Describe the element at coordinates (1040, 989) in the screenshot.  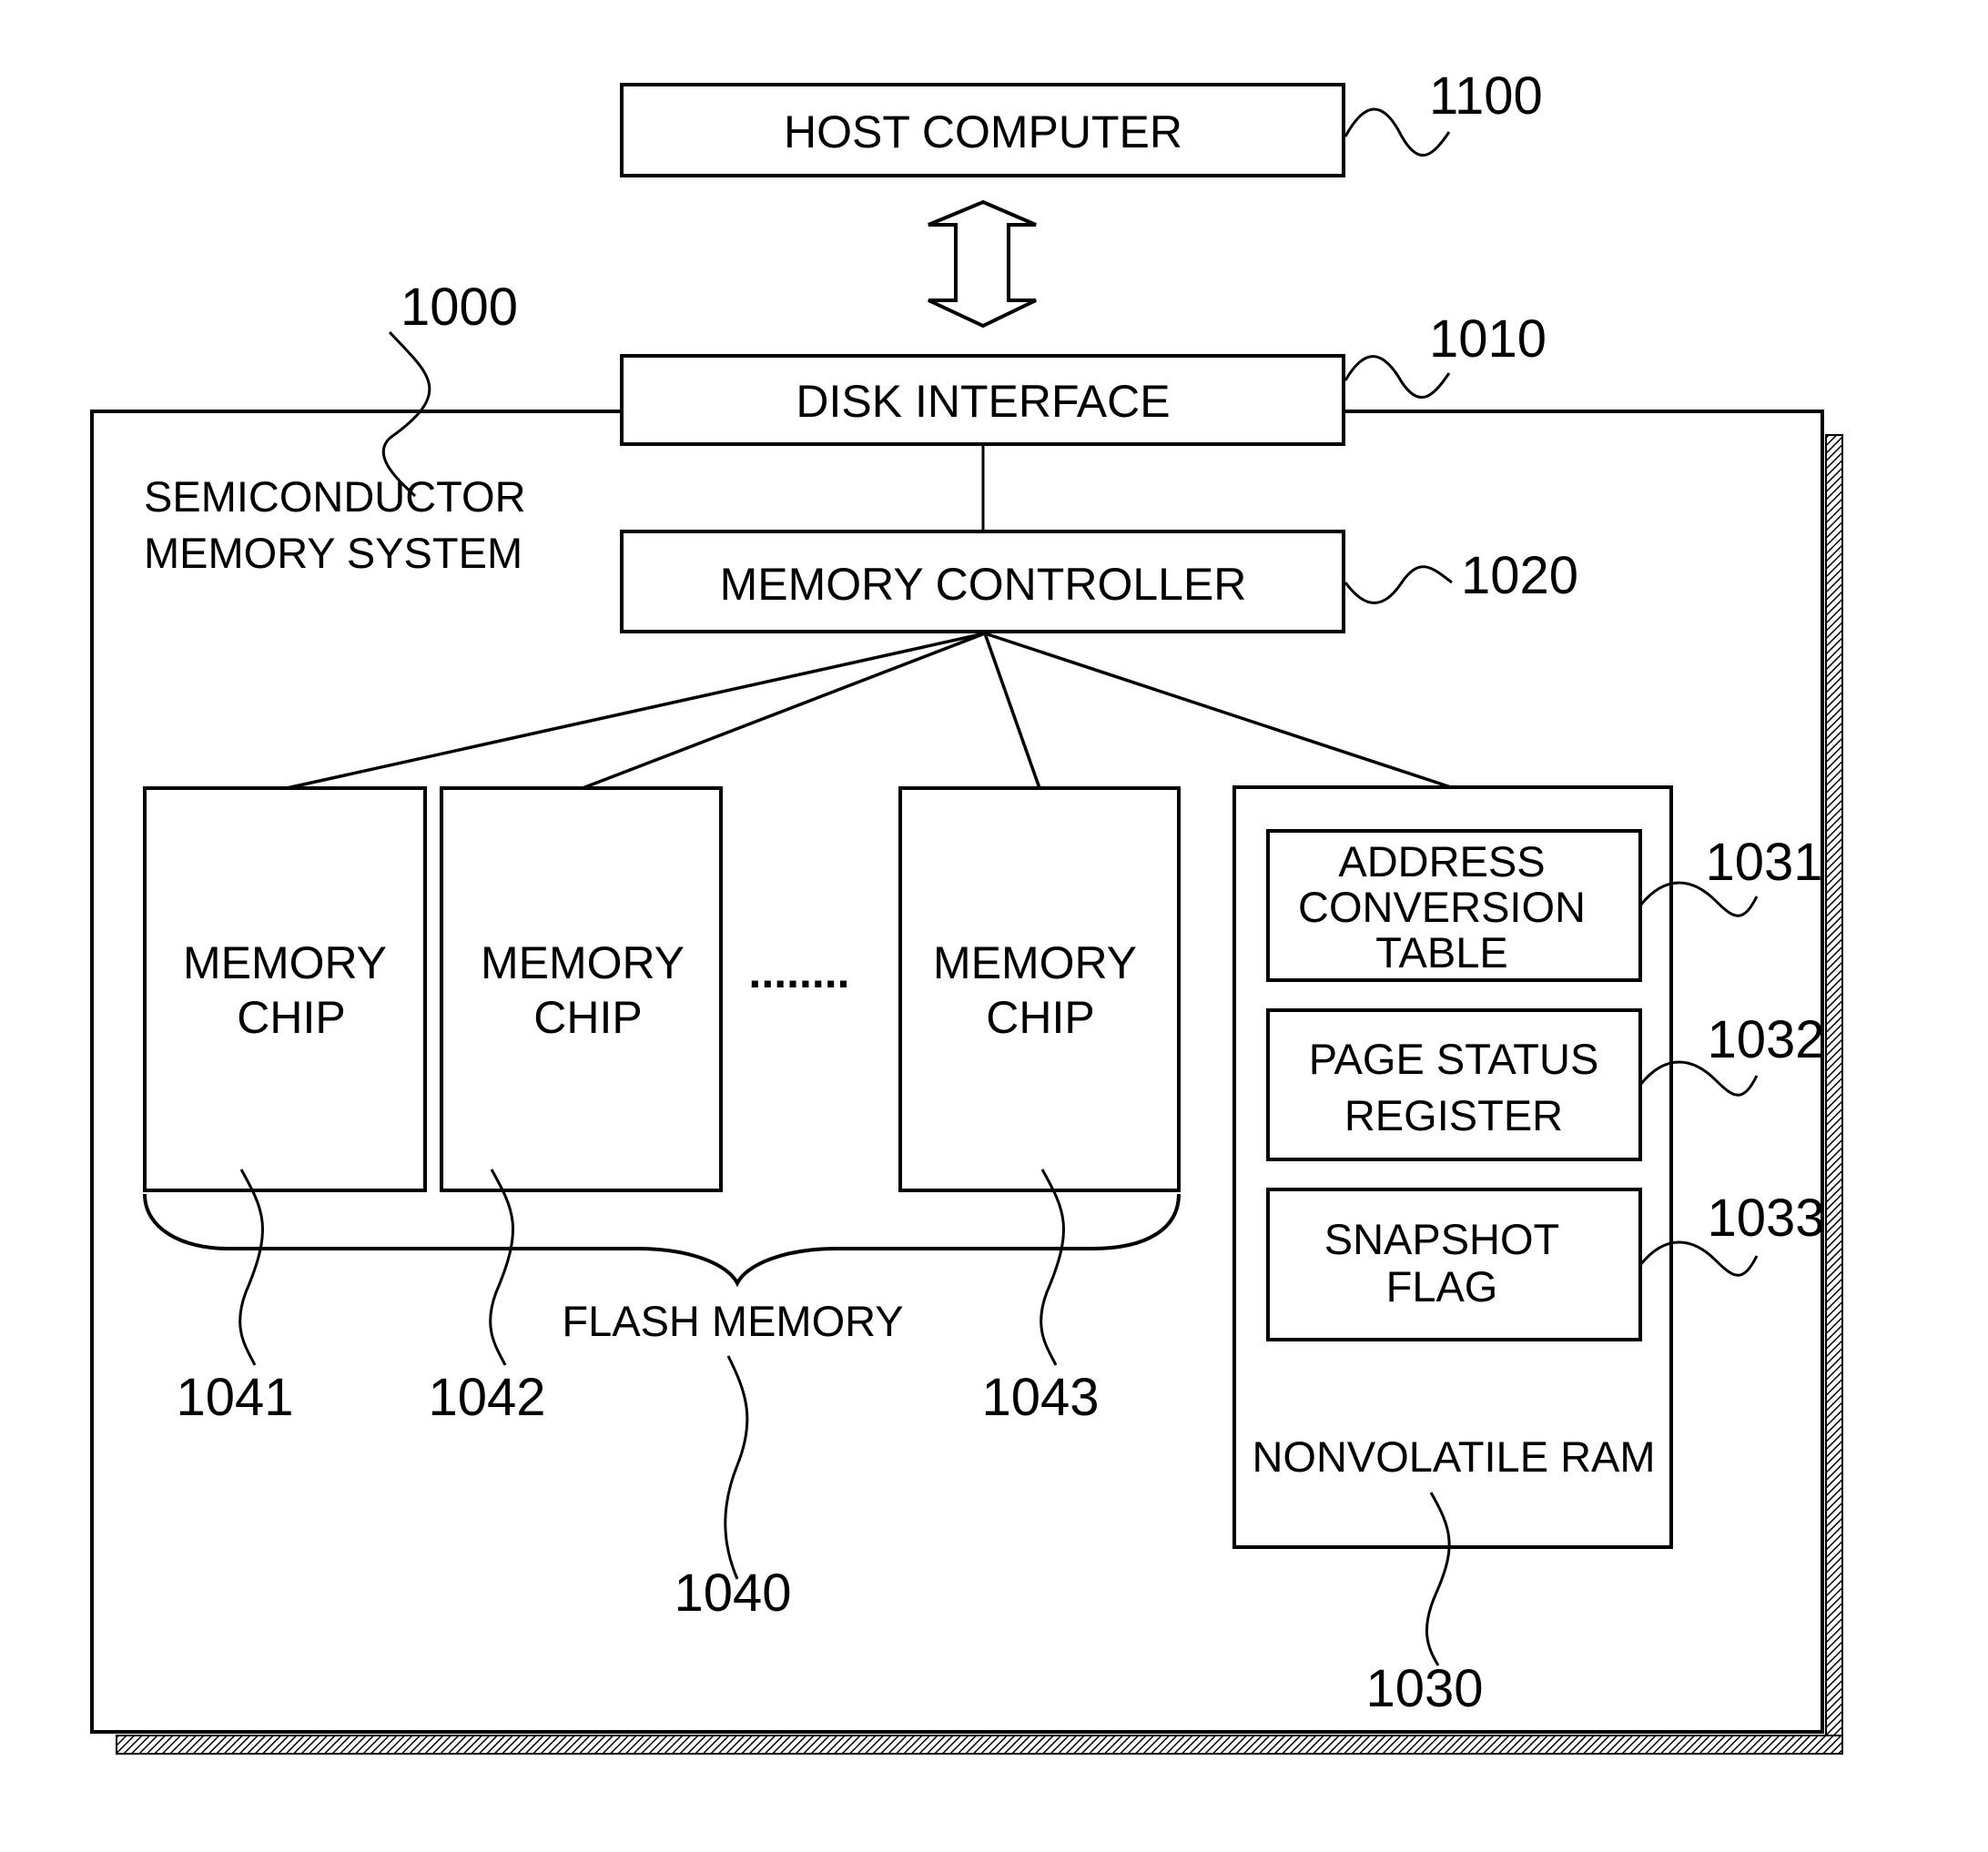
I see `memory-chip-1043: MEMORY CHIP` at that location.